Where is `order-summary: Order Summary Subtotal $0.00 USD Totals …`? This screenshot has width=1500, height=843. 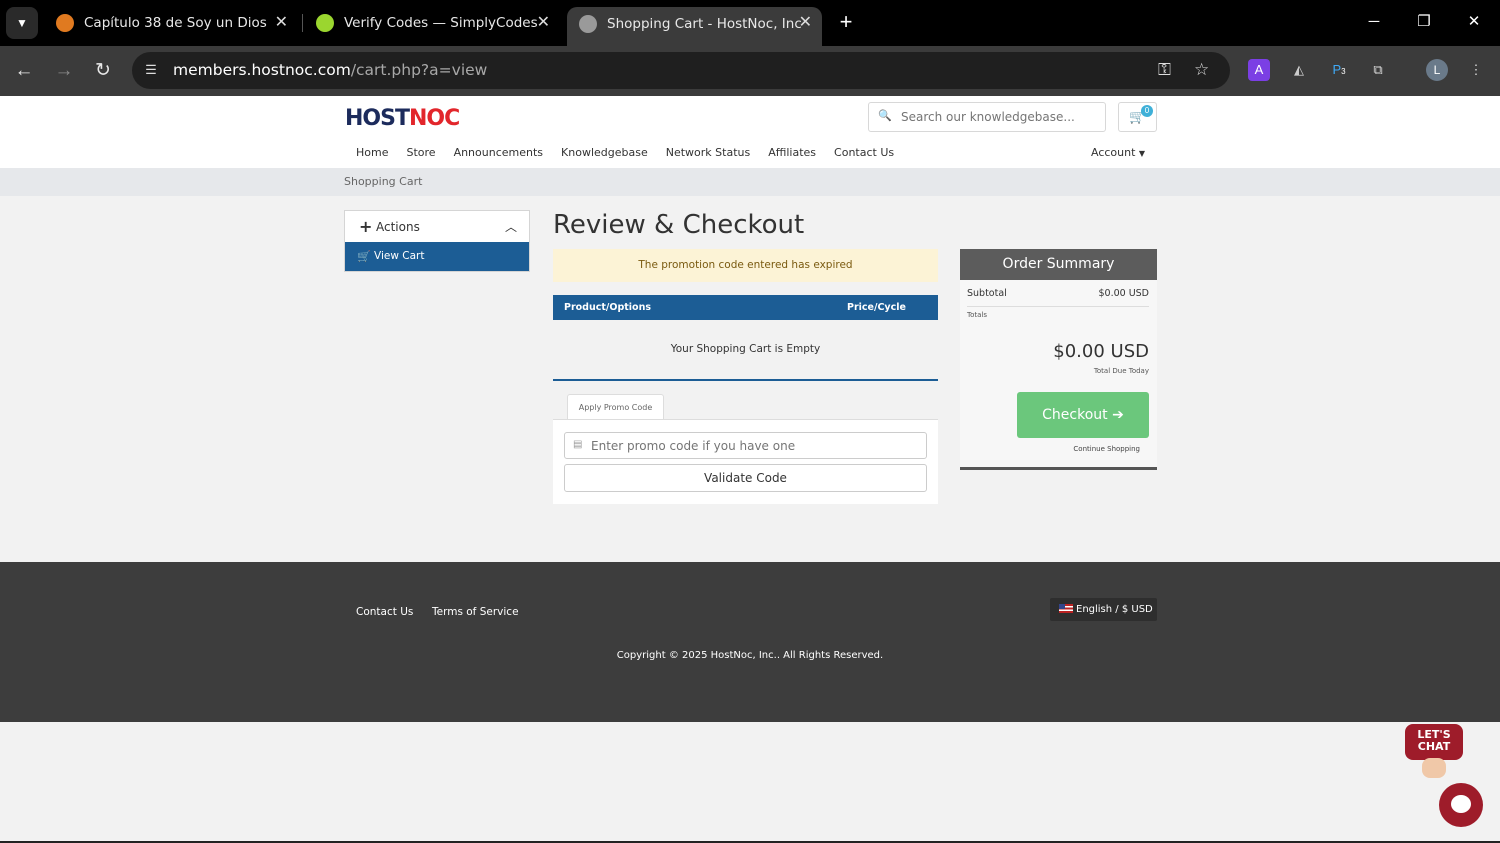
order-summary: Order Summary Subtotal $0.00 USD Totals … is located at coordinates (1058, 359).